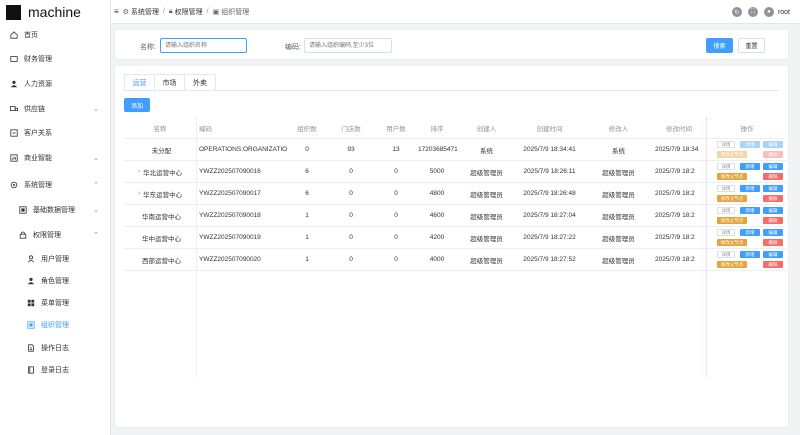  What do you see at coordinates (437, 215) in the screenshot?
I see `sort-value: 4600` at bounding box center [437, 215].